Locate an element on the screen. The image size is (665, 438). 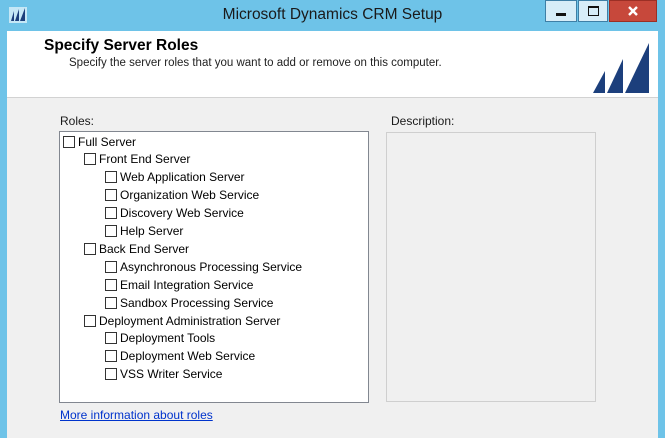
role-item: Help Server is located at coordinates (144, 231).